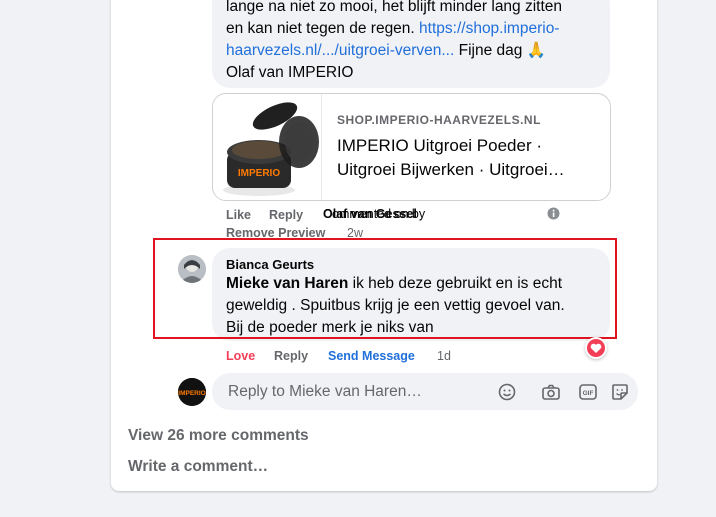 The width and height of the screenshot is (716, 517). What do you see at coordinates (596, 348) in the screenshot?
I see `love-reaction-icon` at bounding box center [596, 348].